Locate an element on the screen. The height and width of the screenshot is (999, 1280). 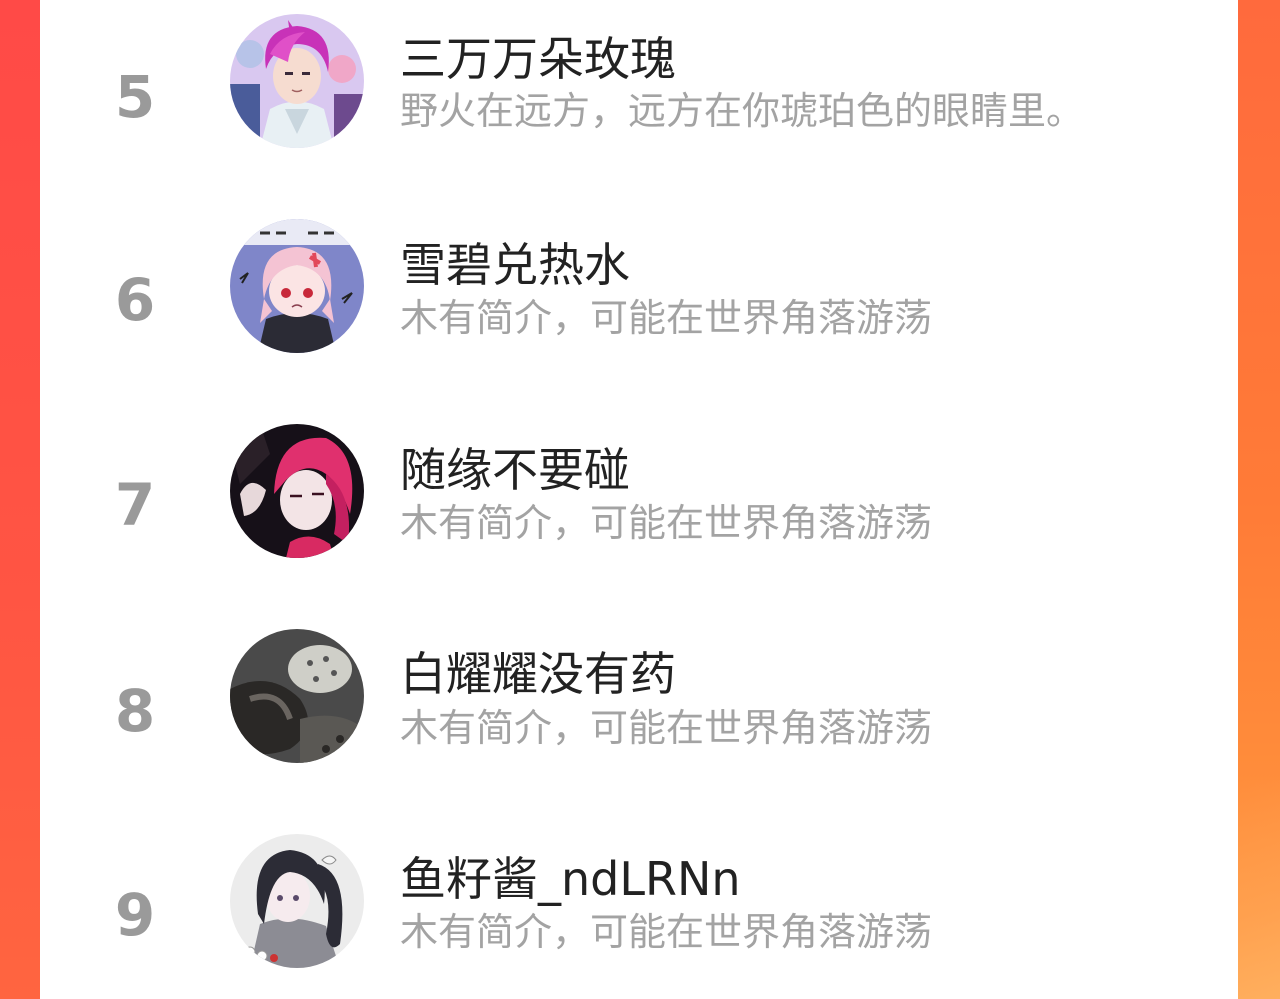
username: 白耀耀没有药 is located at coordinates (538, 674).